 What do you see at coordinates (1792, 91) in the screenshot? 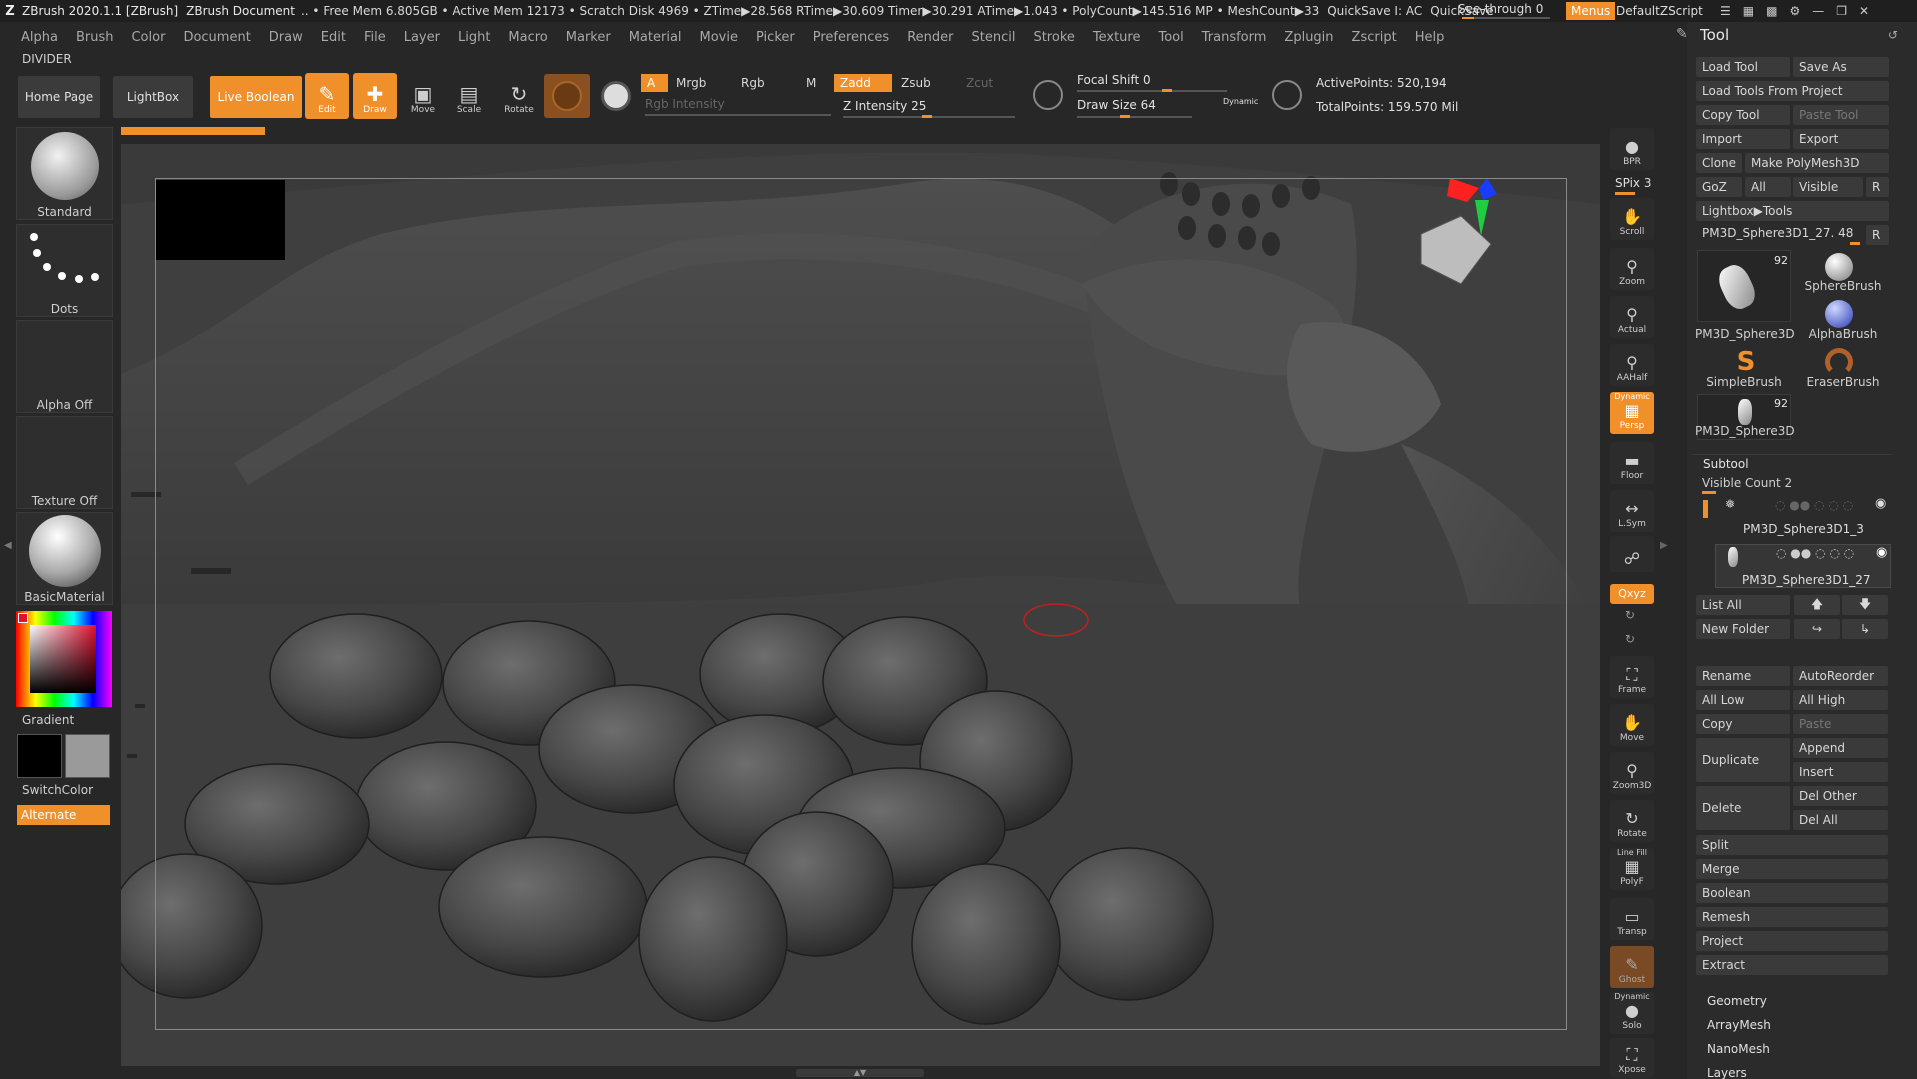
I see `load-tools-from-project-button: Load Tools From Project` at bounding box center [1792, 91].